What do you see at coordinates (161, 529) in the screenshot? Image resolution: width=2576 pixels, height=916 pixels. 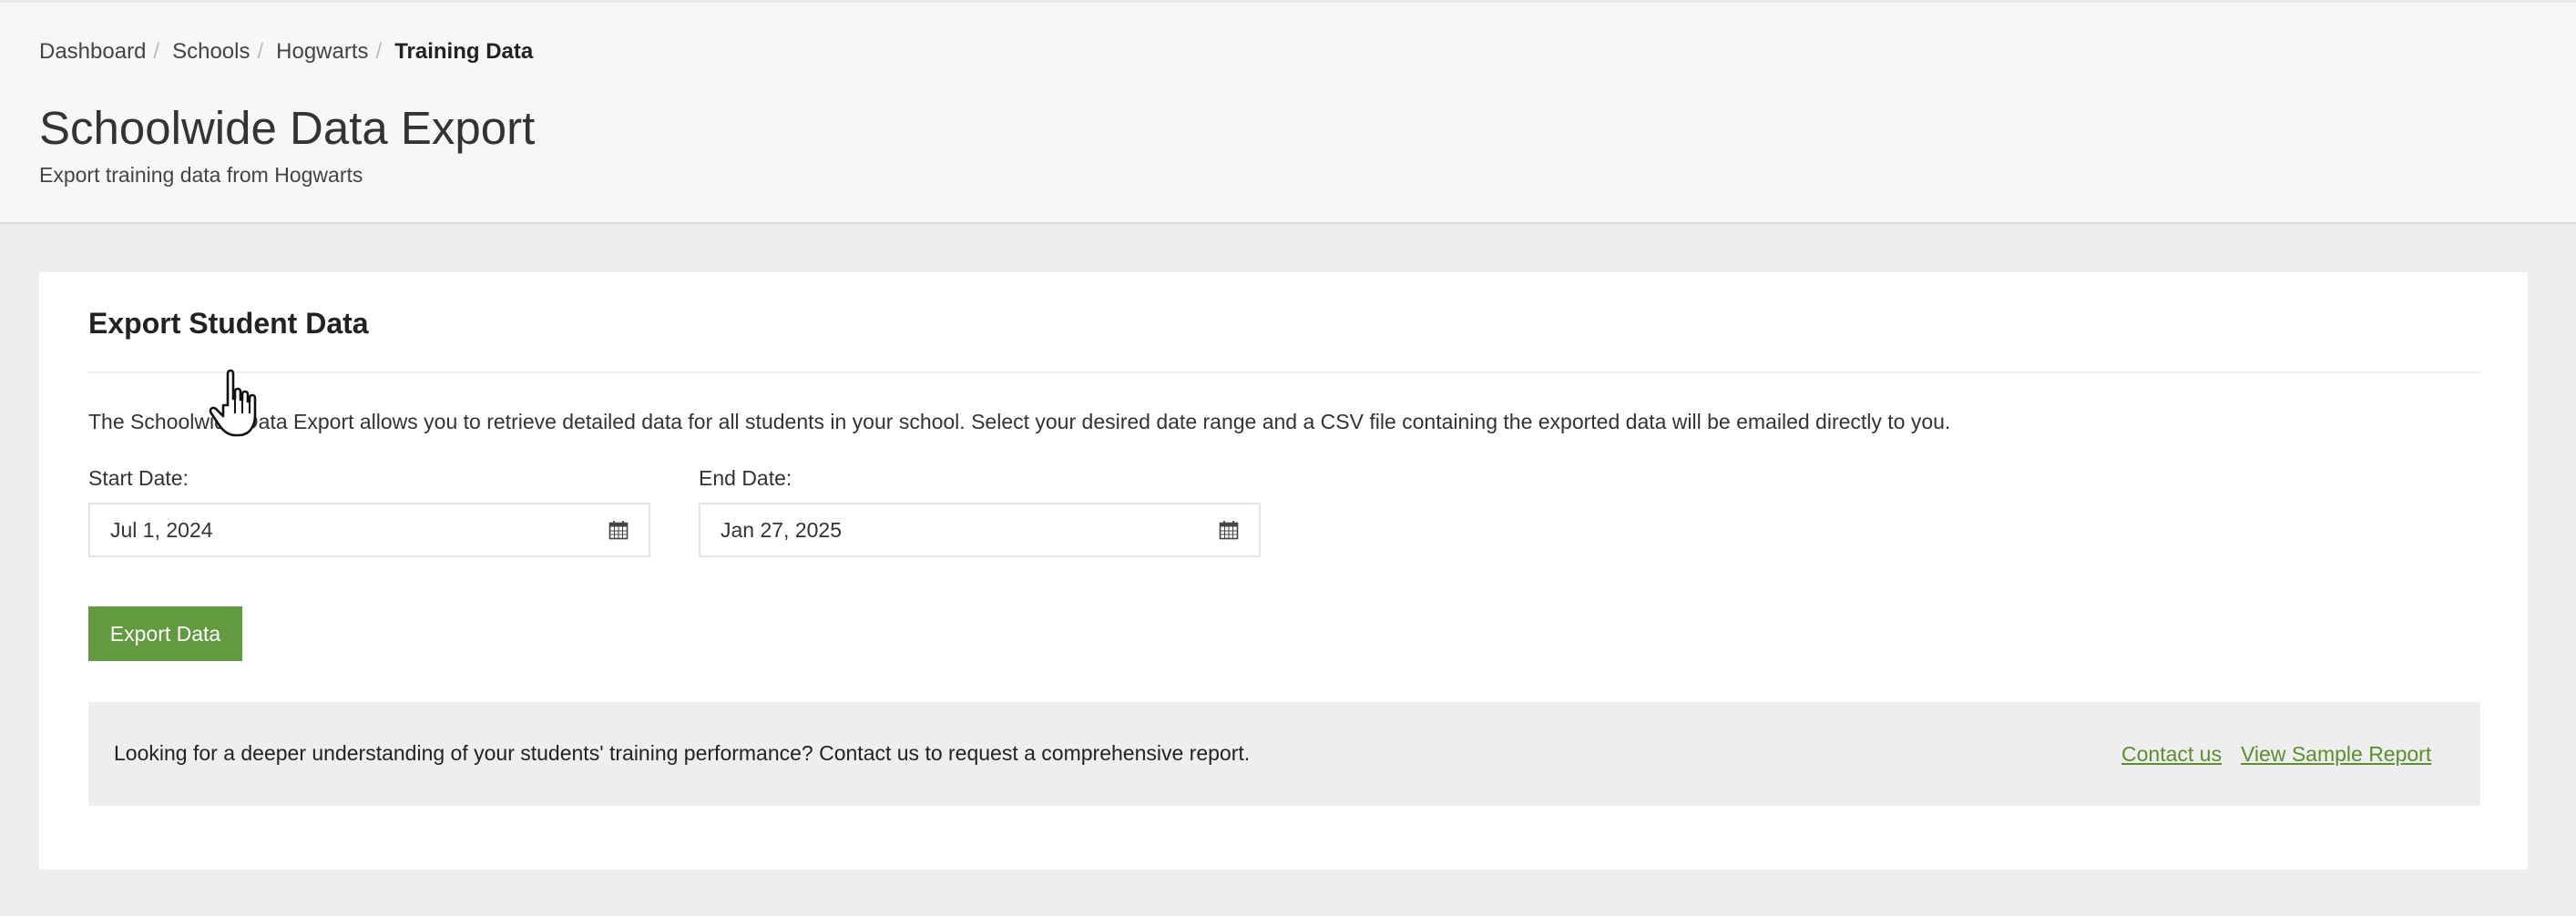 I see `start-date-value: Jul 1, 2024` at bounding box center [161, 529].